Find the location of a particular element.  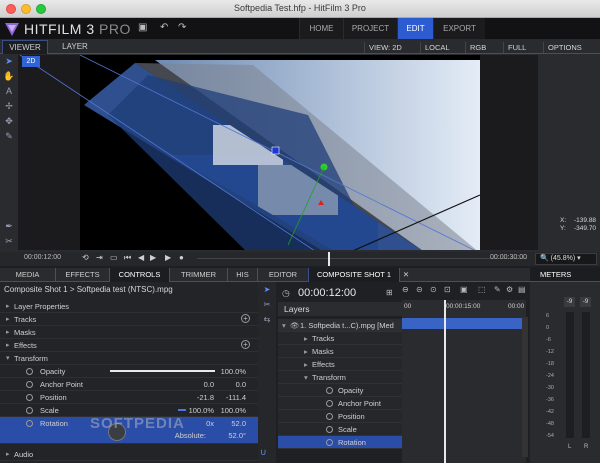

zoom-select: 🔍 (45.8%) ▾ is located at coordinates (566, 259).